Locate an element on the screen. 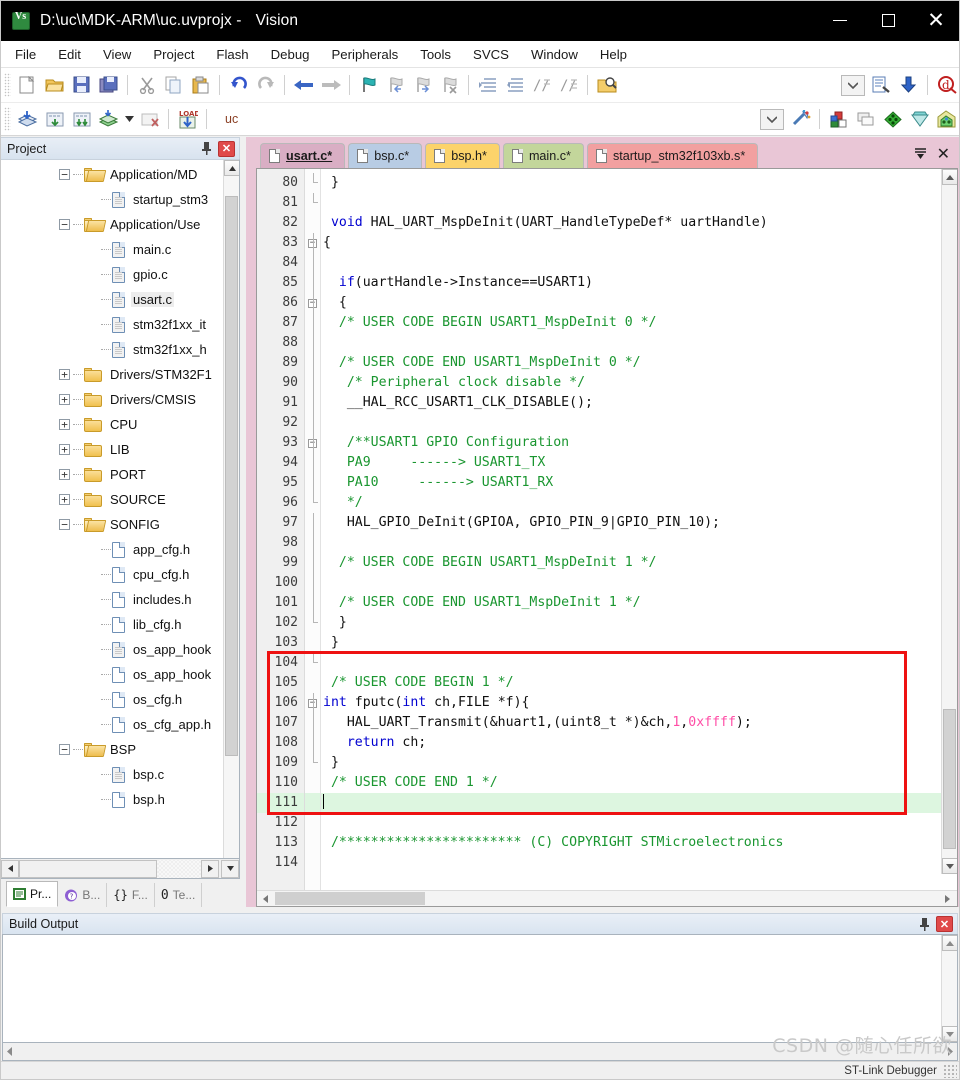 Image resolution: width=960 pixels, height=1080 pixels. multi-project-icon is located at coordinates (865, 119).